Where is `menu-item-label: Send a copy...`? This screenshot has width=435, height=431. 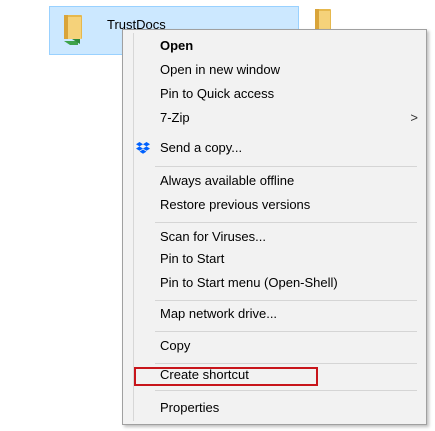 menu-item-label: Send a copy... is located at coordinates (201, 147).